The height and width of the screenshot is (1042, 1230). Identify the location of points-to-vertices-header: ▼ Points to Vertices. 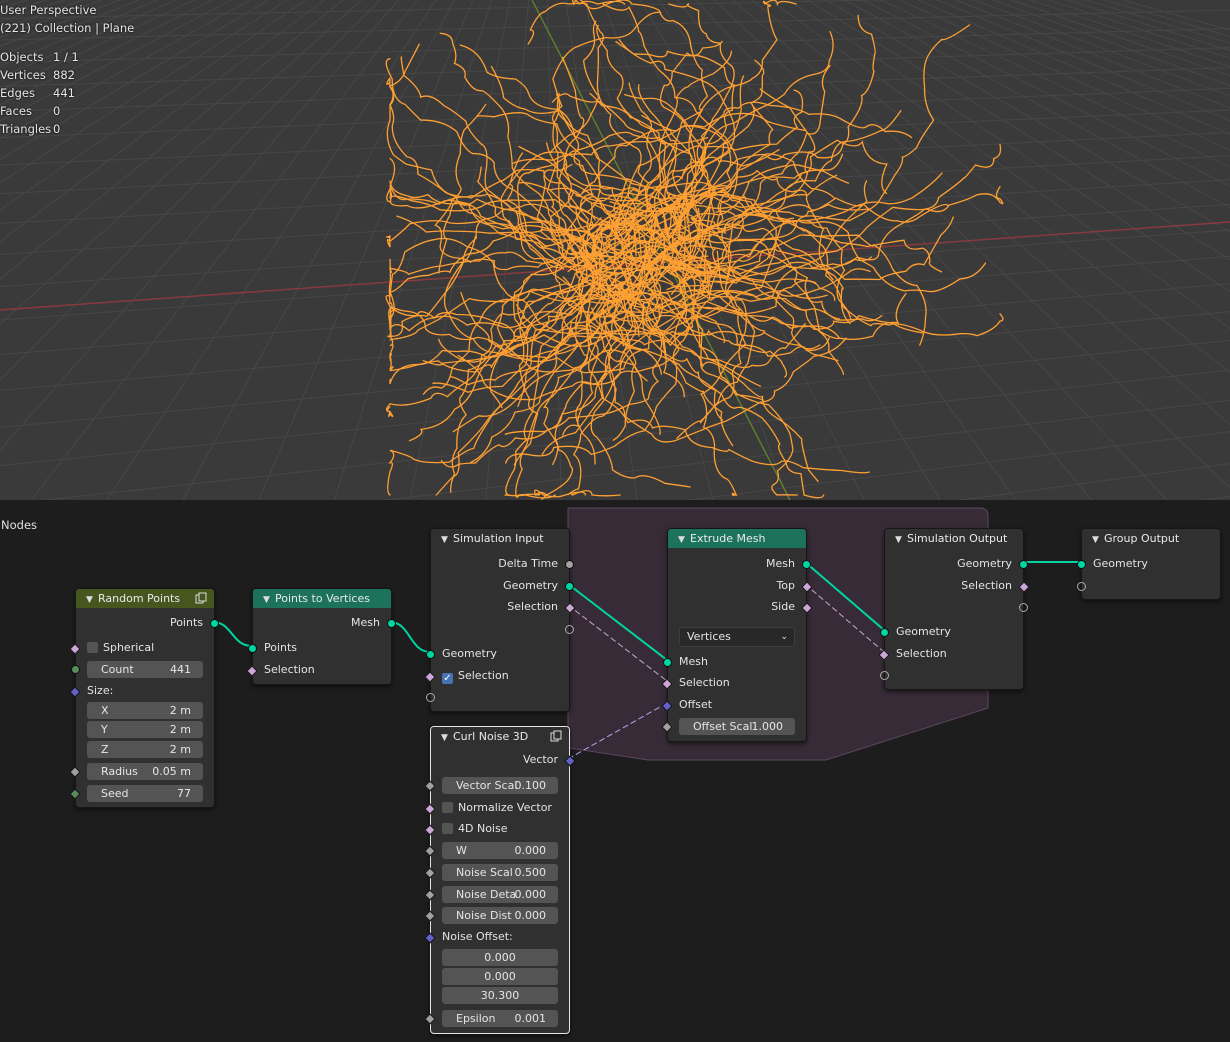
(322, 598).